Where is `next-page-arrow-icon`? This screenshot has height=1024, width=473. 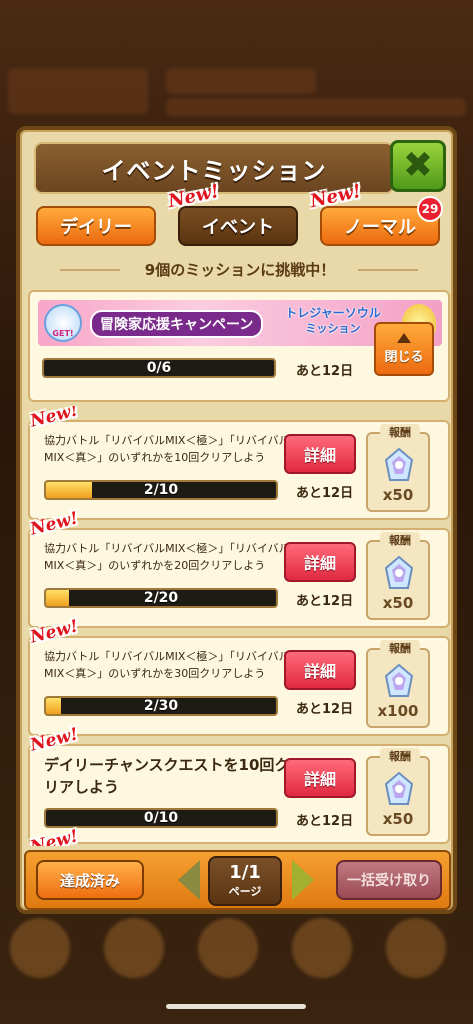 next-page-arrow-icon is located at coordinates (303, 880).